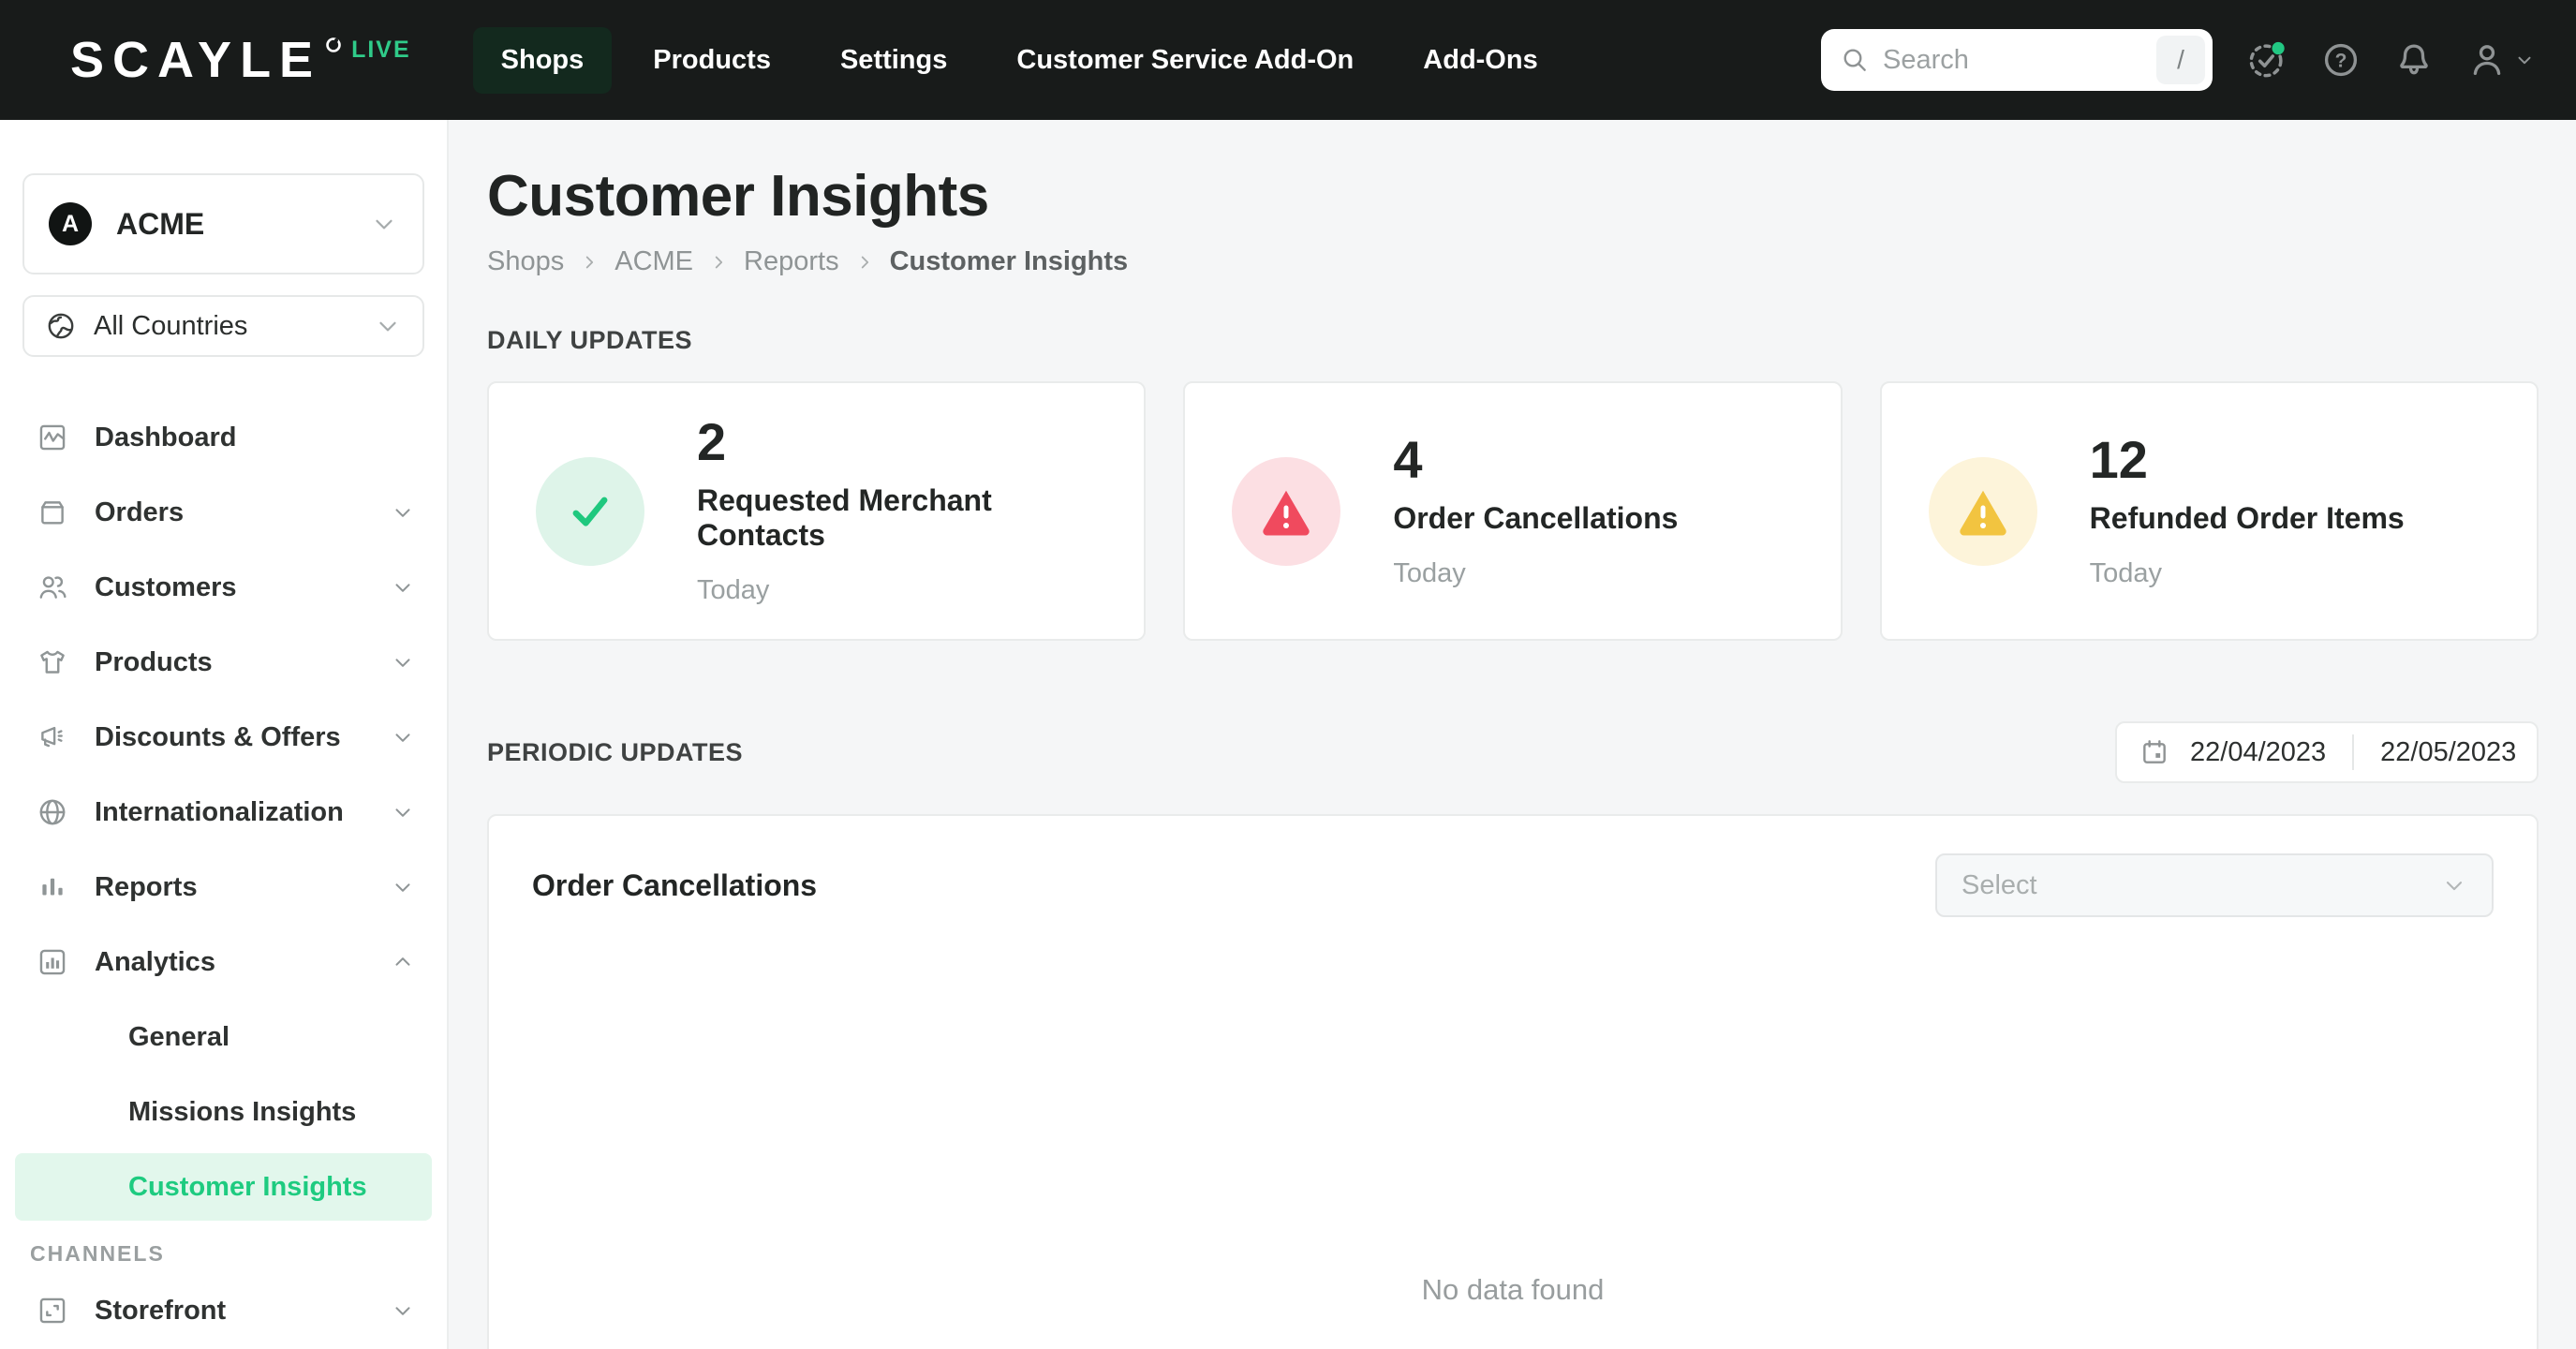  I want to click on logo-text: SCAYLE, so click(196, 60).